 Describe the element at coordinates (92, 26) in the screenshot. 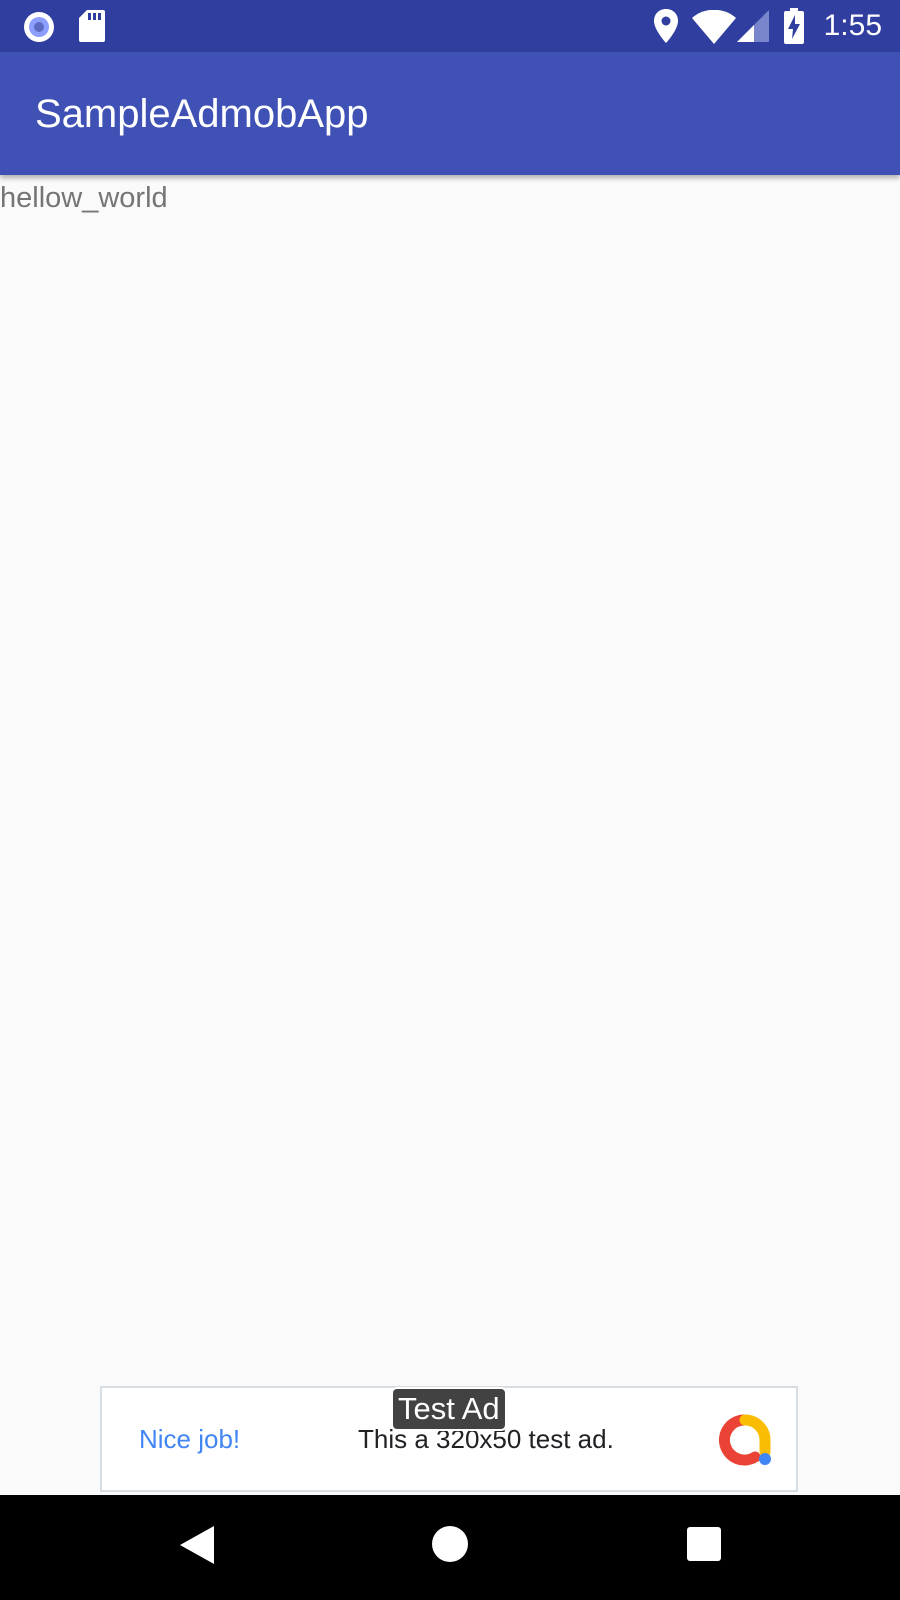

I see `sd-card-icon` at that location.